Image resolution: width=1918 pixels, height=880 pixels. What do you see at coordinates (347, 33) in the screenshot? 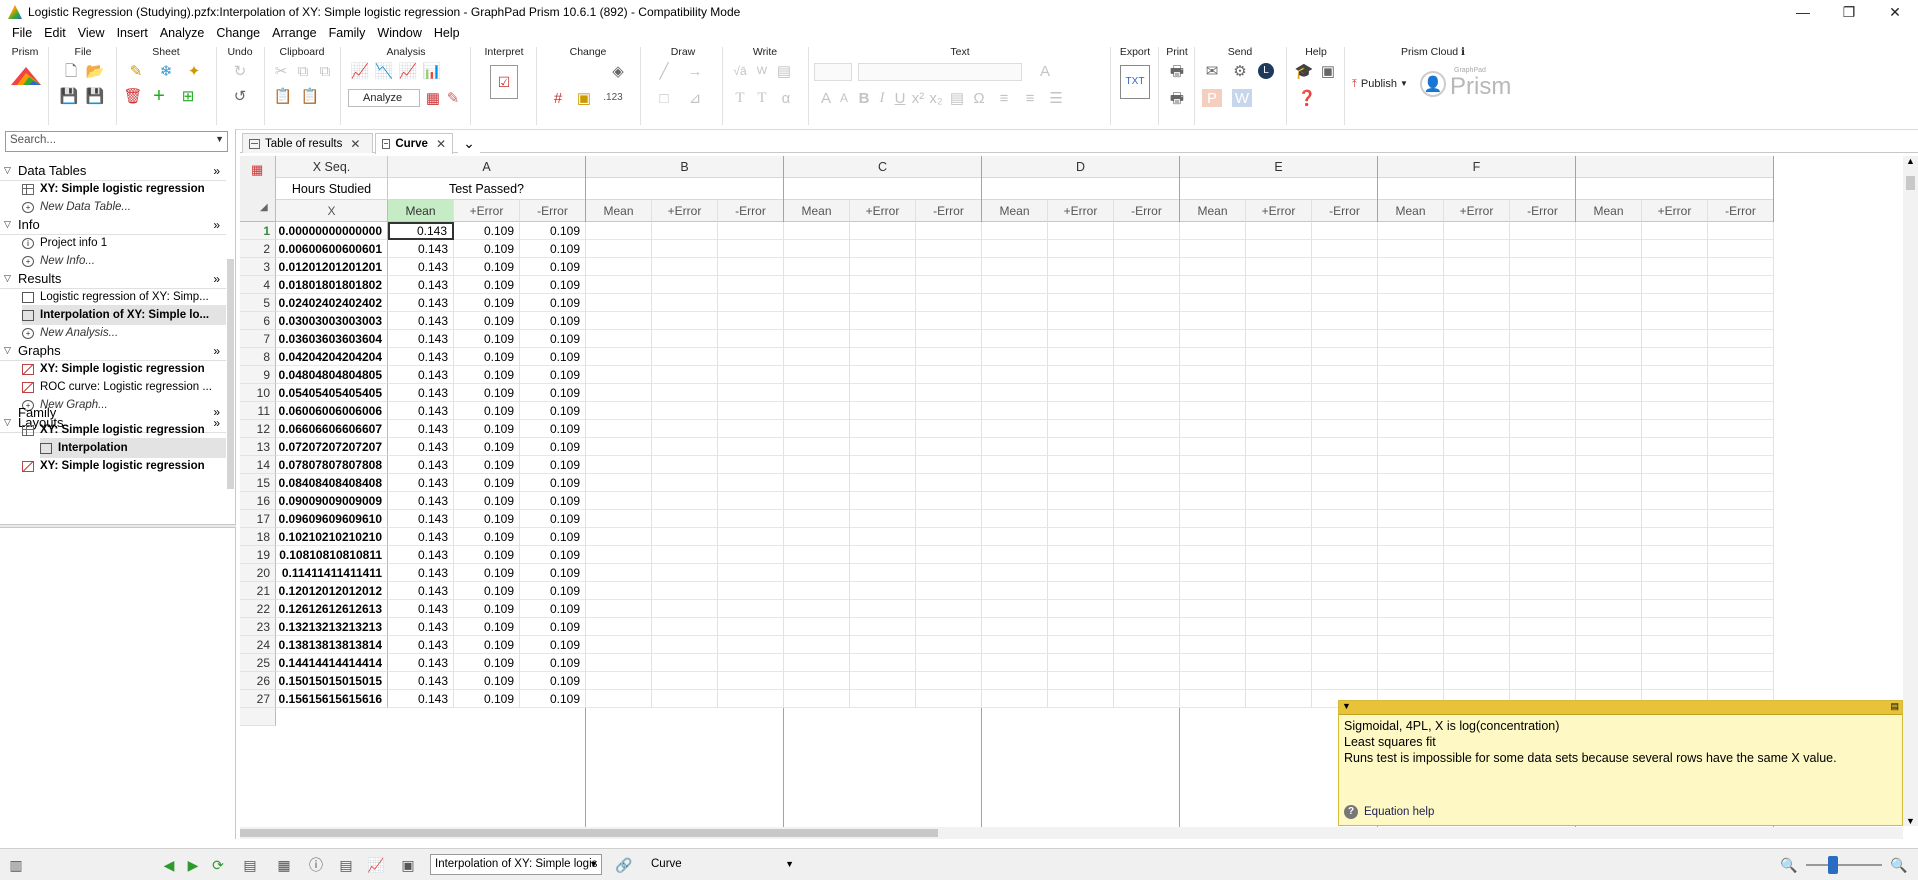
I see `menu-family: Family` at bounding box center [347, 33].